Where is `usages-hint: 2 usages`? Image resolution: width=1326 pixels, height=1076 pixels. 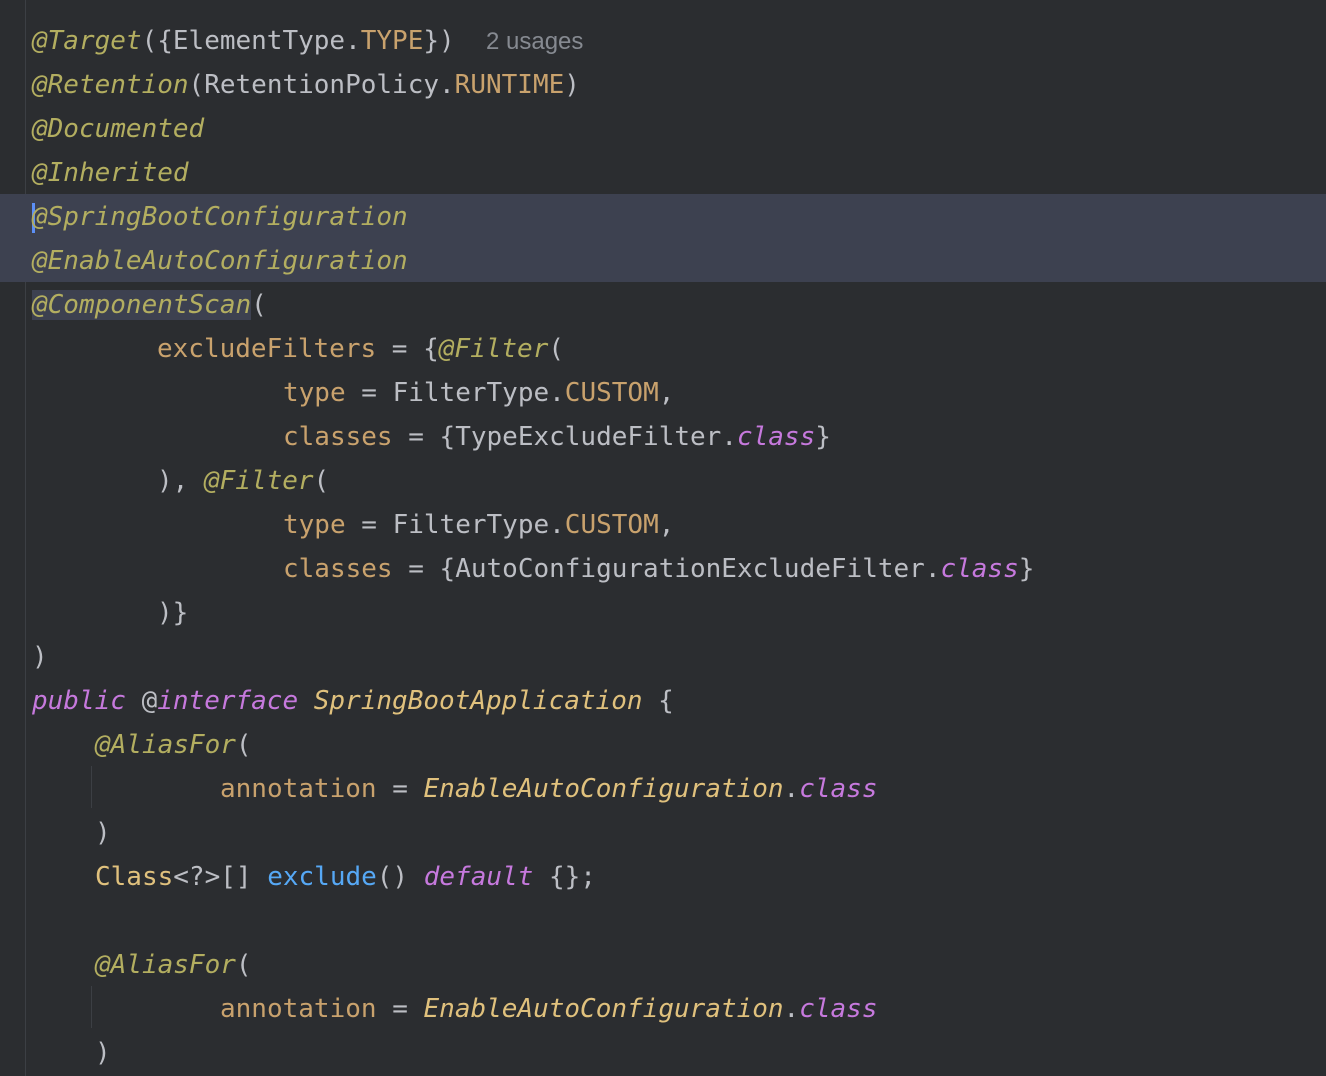
usages-hint: 2 usages is located at coordinates (534, 41).